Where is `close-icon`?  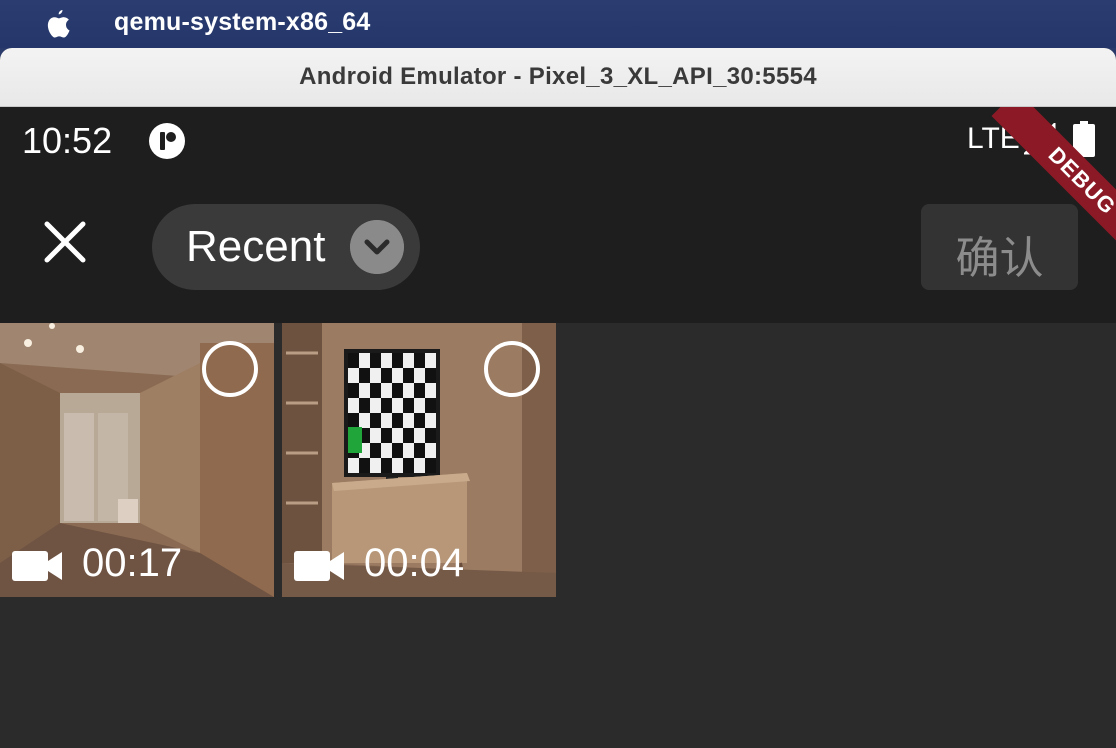
close-icon is located at coordinates (65, 242).